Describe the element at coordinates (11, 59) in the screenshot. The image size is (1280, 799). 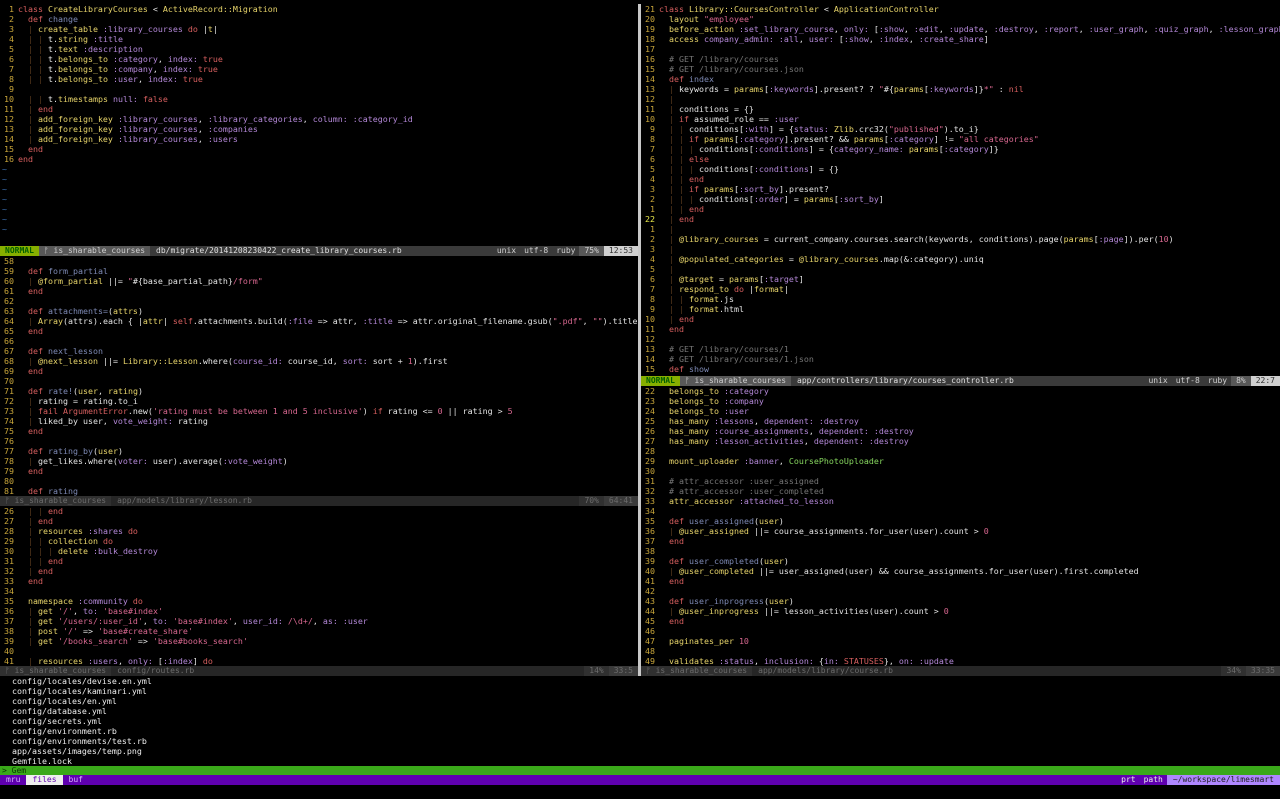
I see `line-number: 6` at that location.